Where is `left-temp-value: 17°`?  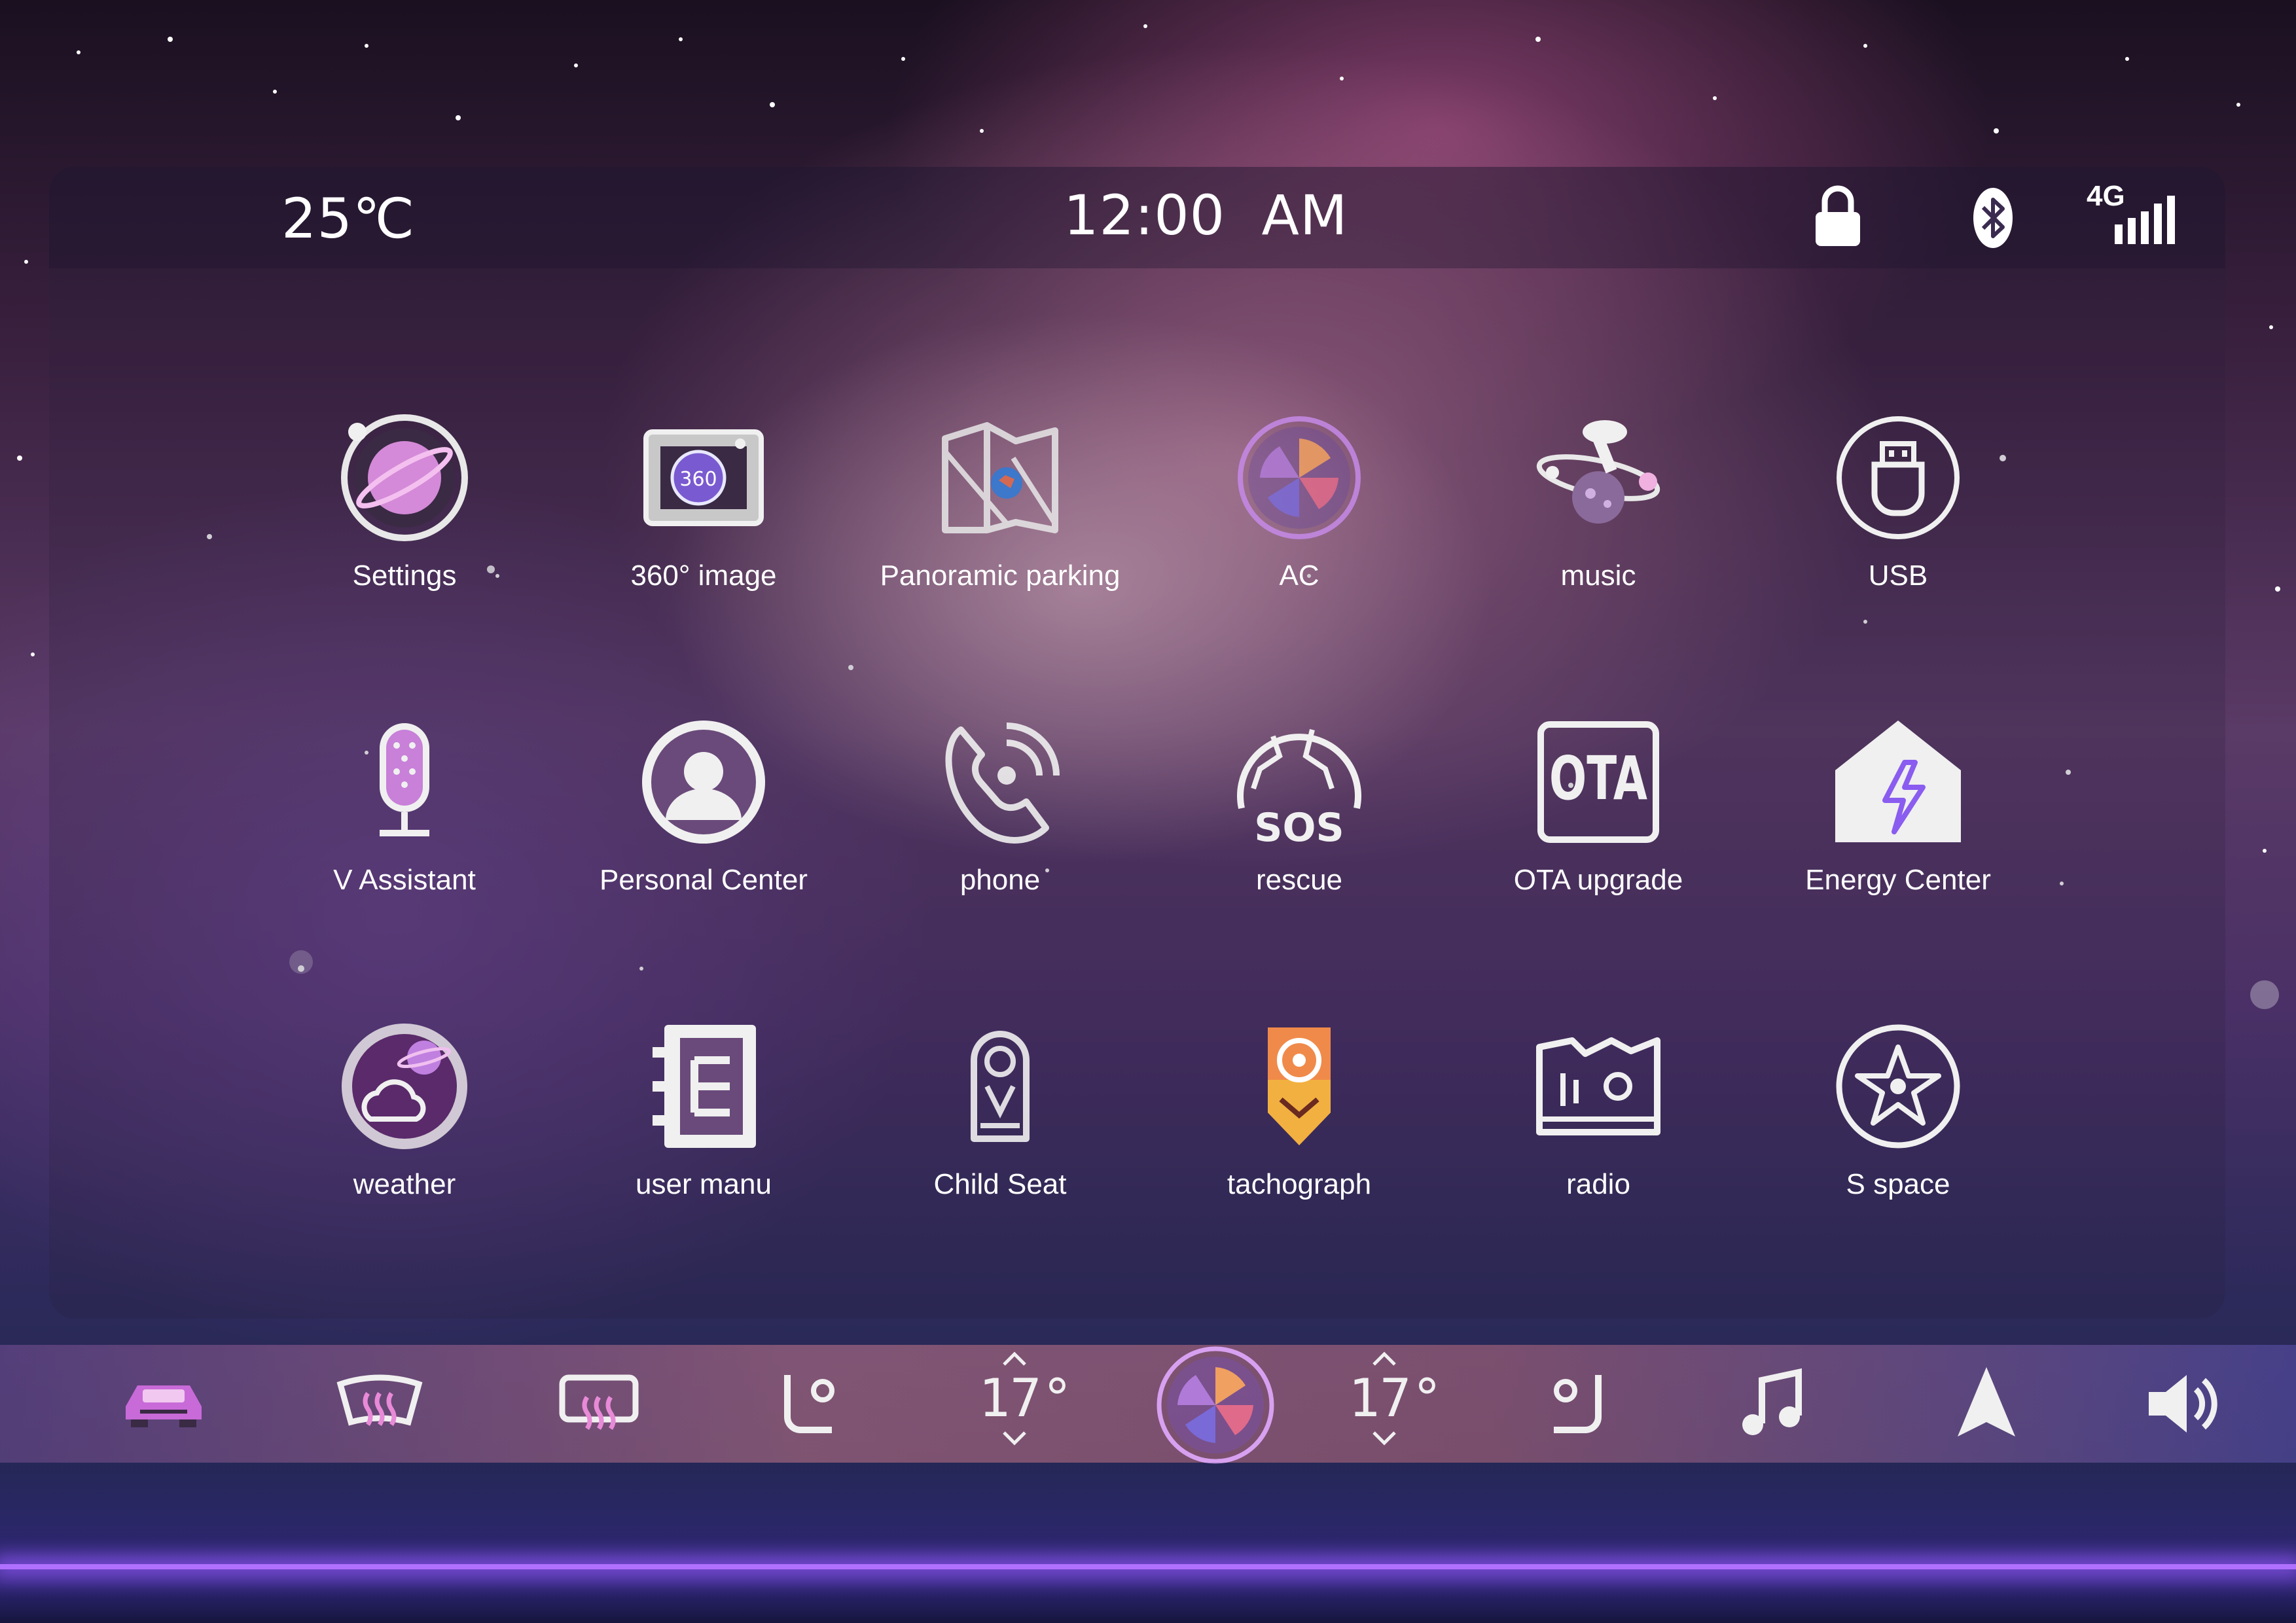 left-temp-value: 17° is located at coordinates (1025, 1398).